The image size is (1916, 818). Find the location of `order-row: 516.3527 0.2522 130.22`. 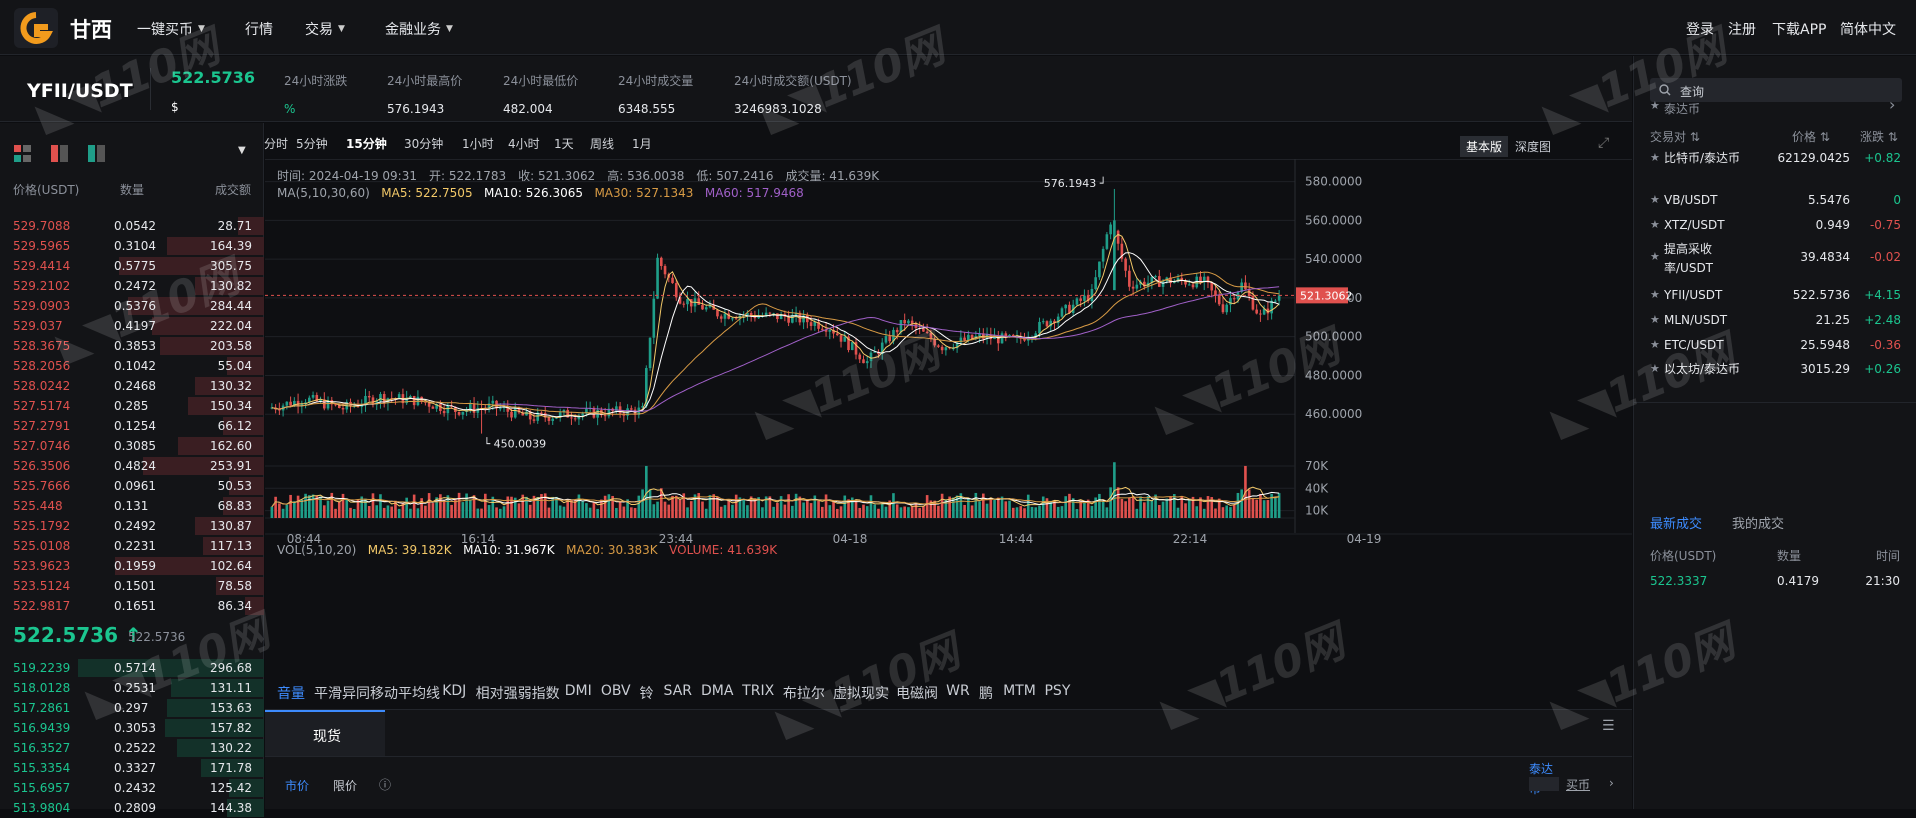

order-row: 516.3527 0.2522 130.22 is located at coordinates (132, 748).